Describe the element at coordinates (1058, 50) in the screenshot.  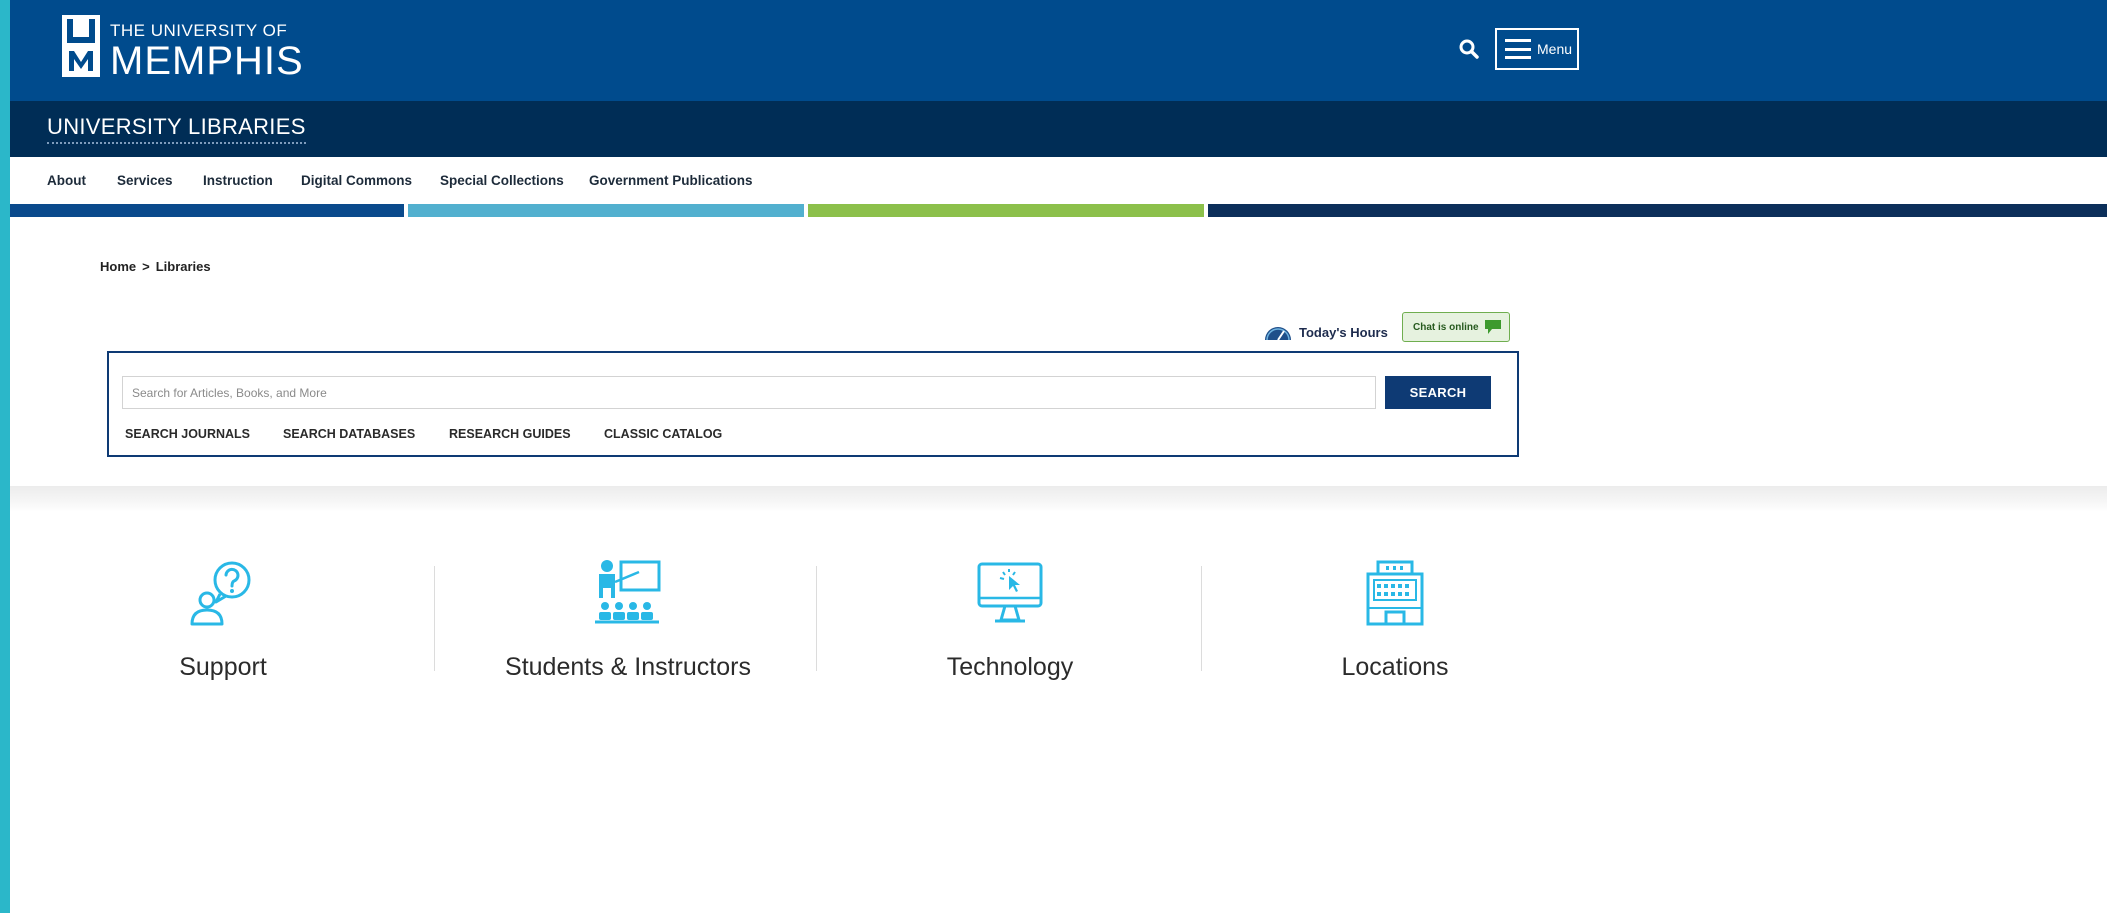
I see `top-header: THE UNIVERSITY OF MEMPHIS Menu` at that location.